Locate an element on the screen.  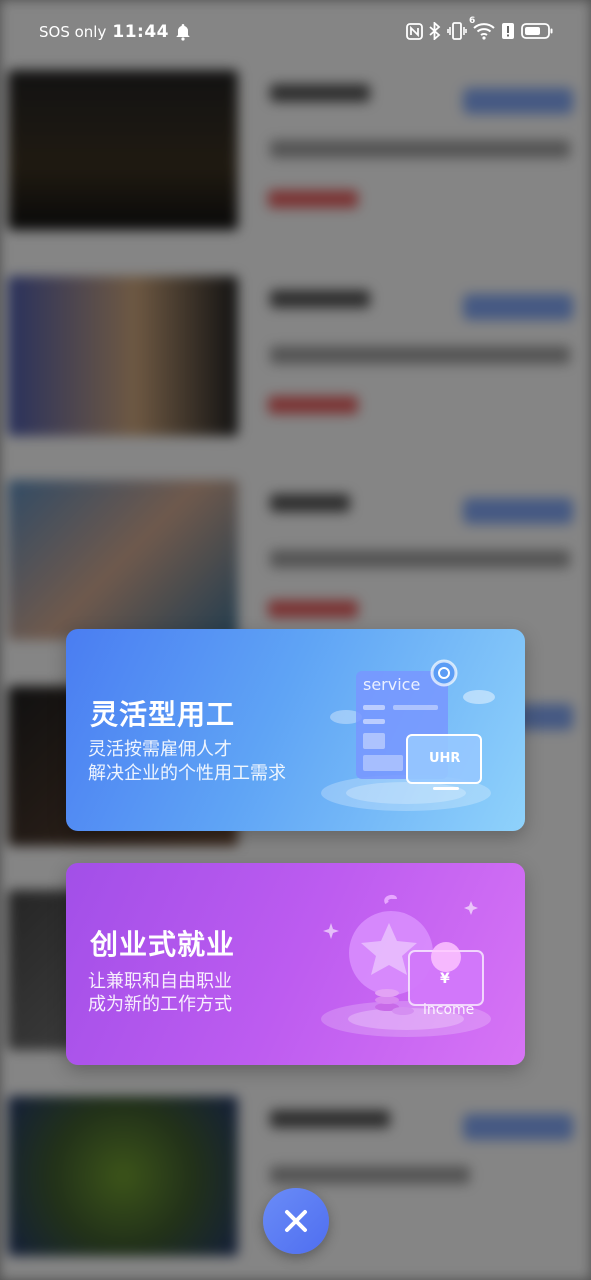
close-icon is located at coordinates (296, 1221).